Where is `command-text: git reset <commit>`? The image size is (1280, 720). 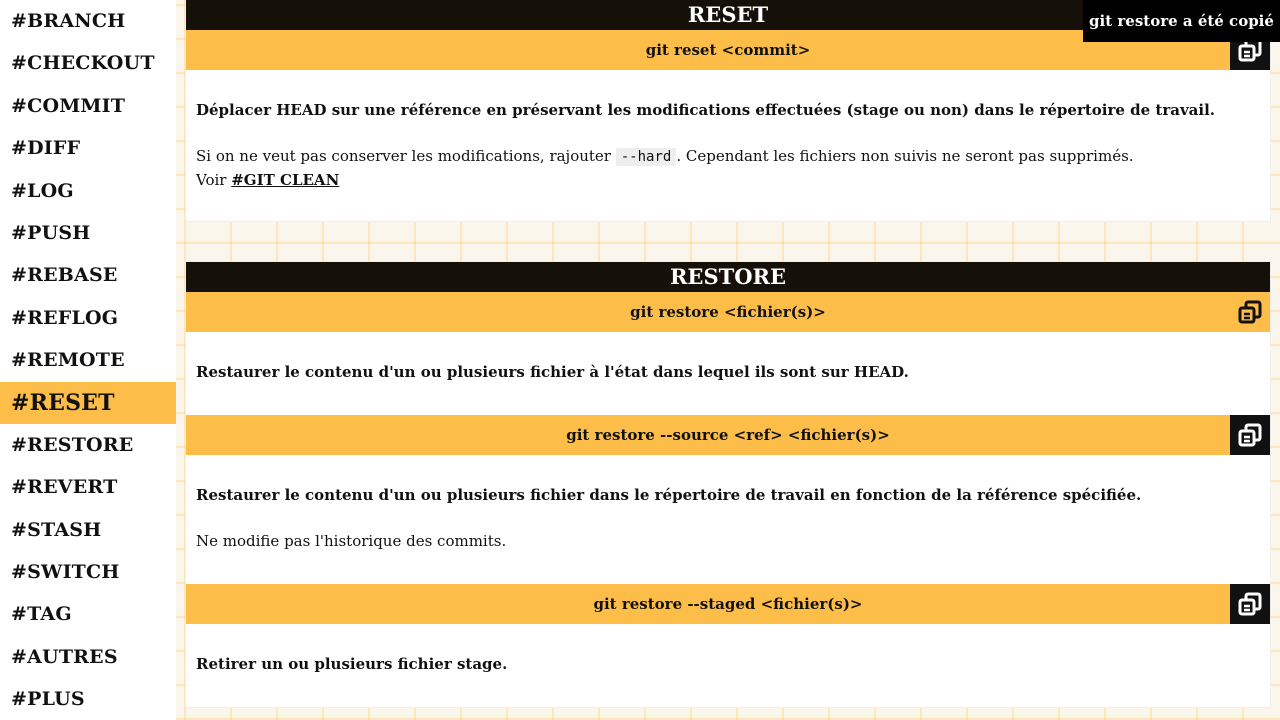 command-text: git reset <commit> is located at coordinates (728, 50).